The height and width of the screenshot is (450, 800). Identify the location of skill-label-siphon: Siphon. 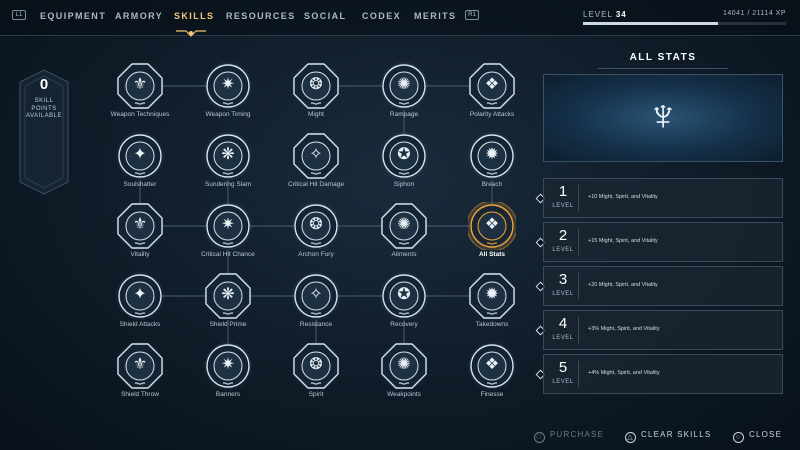
(404, 184).